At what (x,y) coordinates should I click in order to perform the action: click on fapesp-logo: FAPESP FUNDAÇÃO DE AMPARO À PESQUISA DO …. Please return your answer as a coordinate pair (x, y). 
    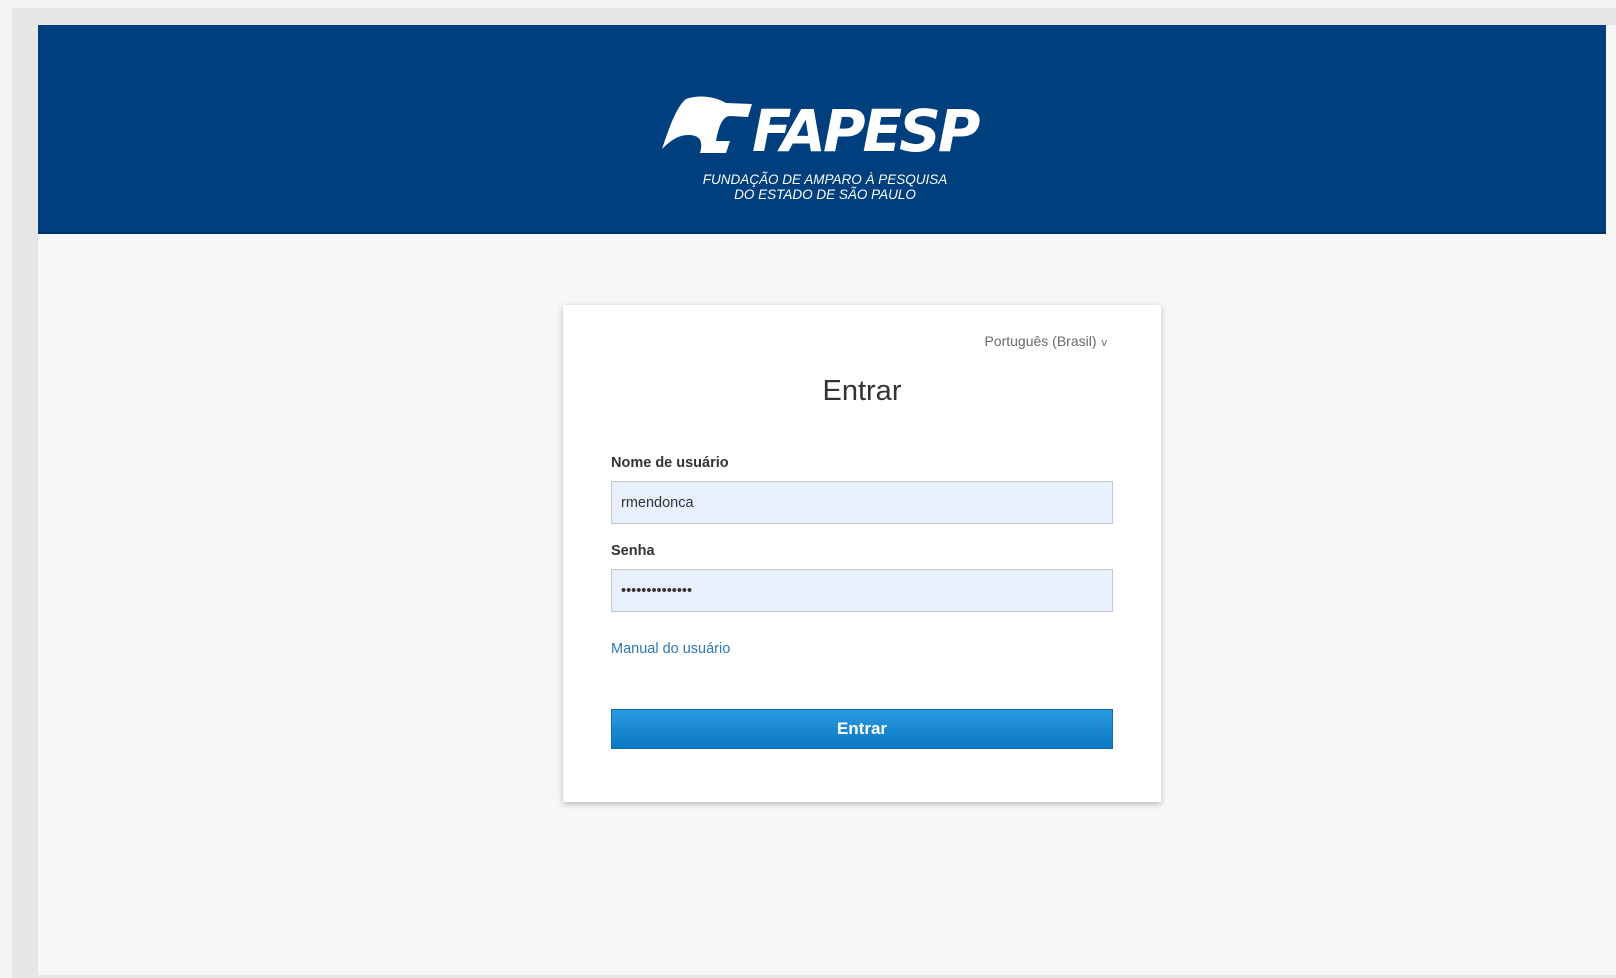
    Looking at the image, I should click on (825, 155).